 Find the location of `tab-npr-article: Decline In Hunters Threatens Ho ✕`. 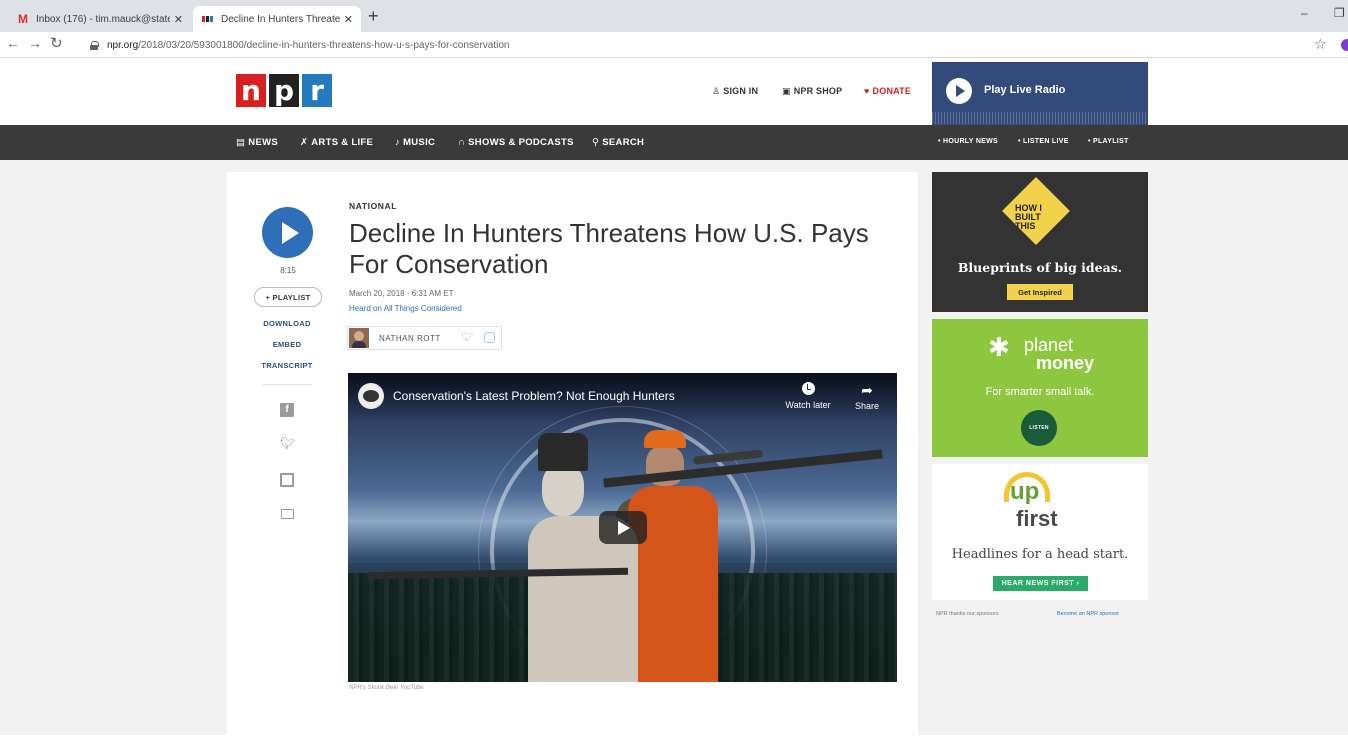

tab-npr-article: Decline In Hunters Threatens Ho ✕ is located at coordinates (277, 19).